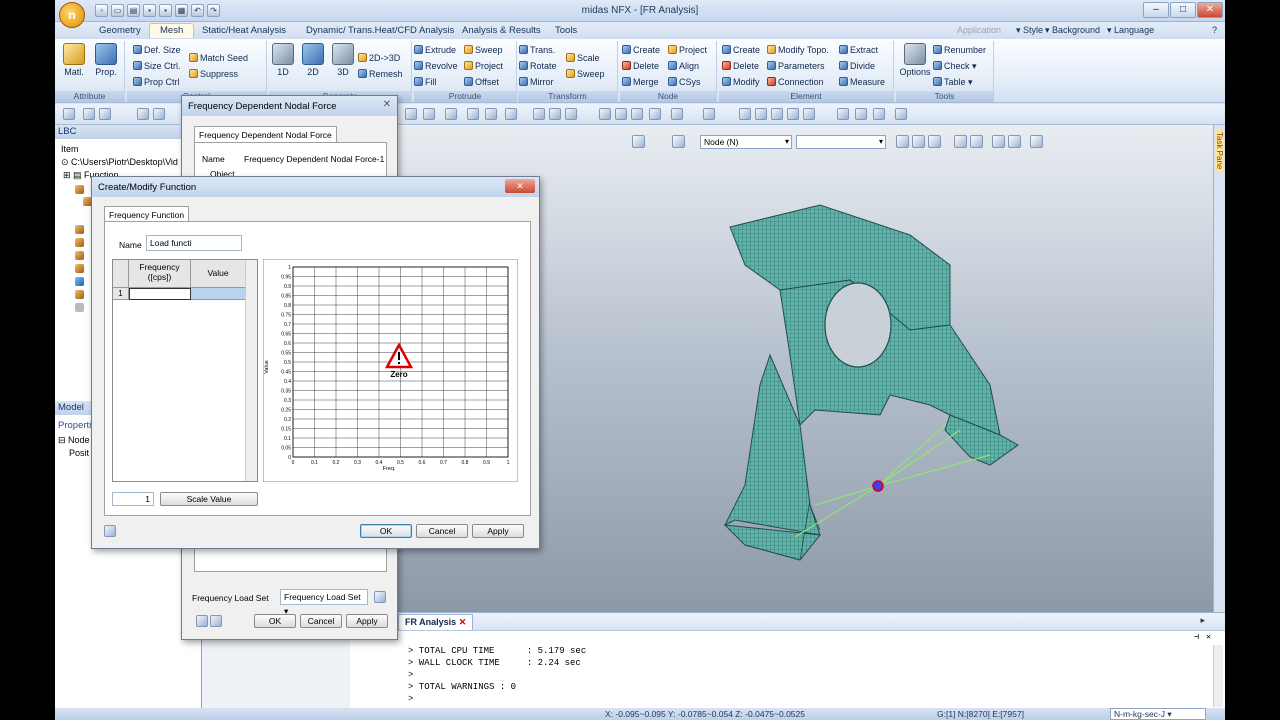  I want to click on nodal-apply-button: Apply, so click(367, 621).